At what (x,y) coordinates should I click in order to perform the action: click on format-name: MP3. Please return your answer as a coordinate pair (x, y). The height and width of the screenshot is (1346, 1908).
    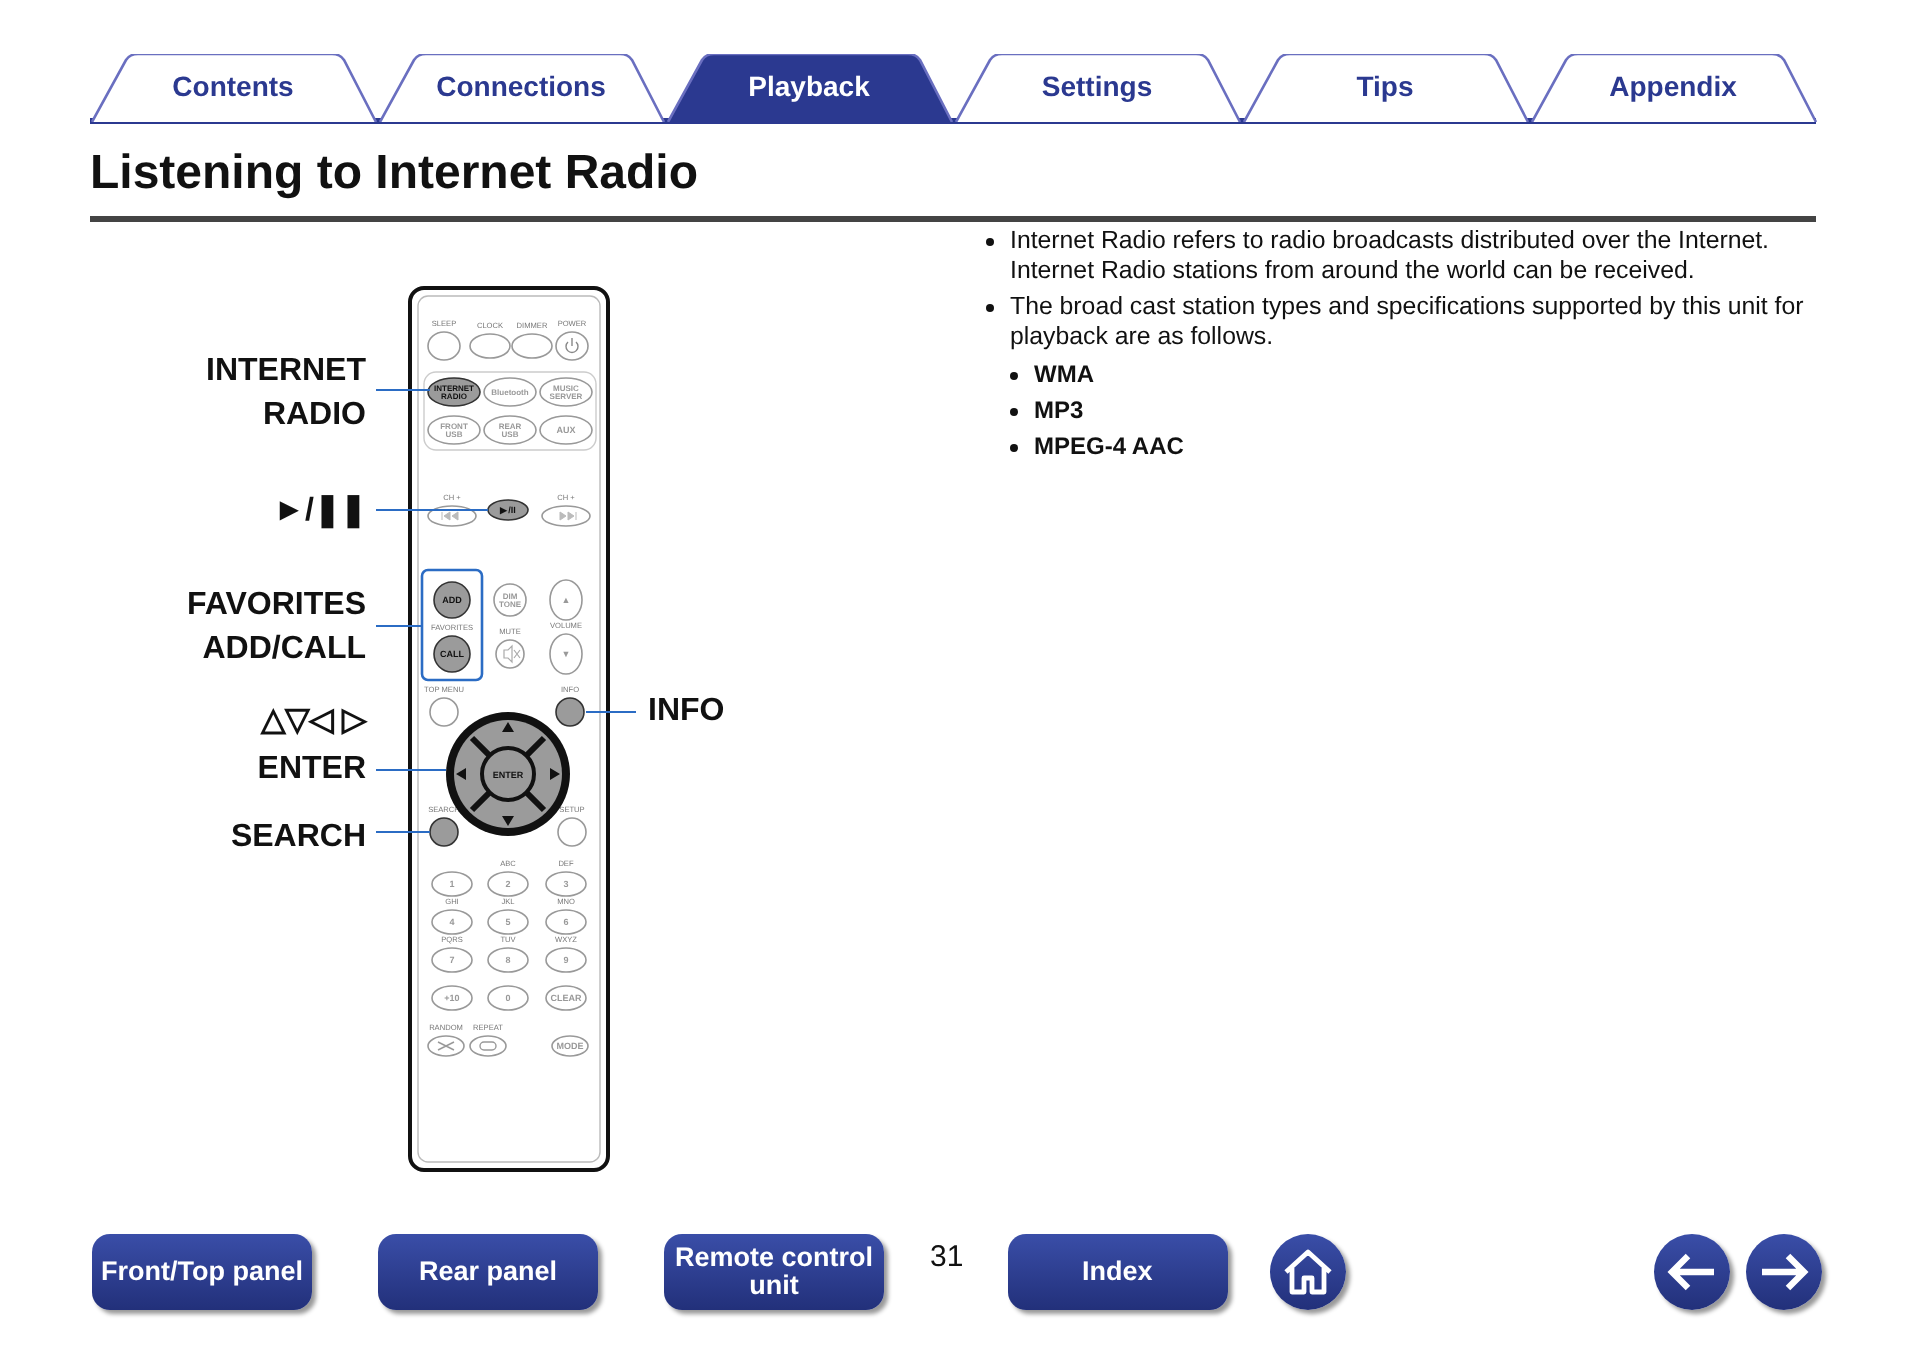
    Looking at the image, I should click on (1059, 411).